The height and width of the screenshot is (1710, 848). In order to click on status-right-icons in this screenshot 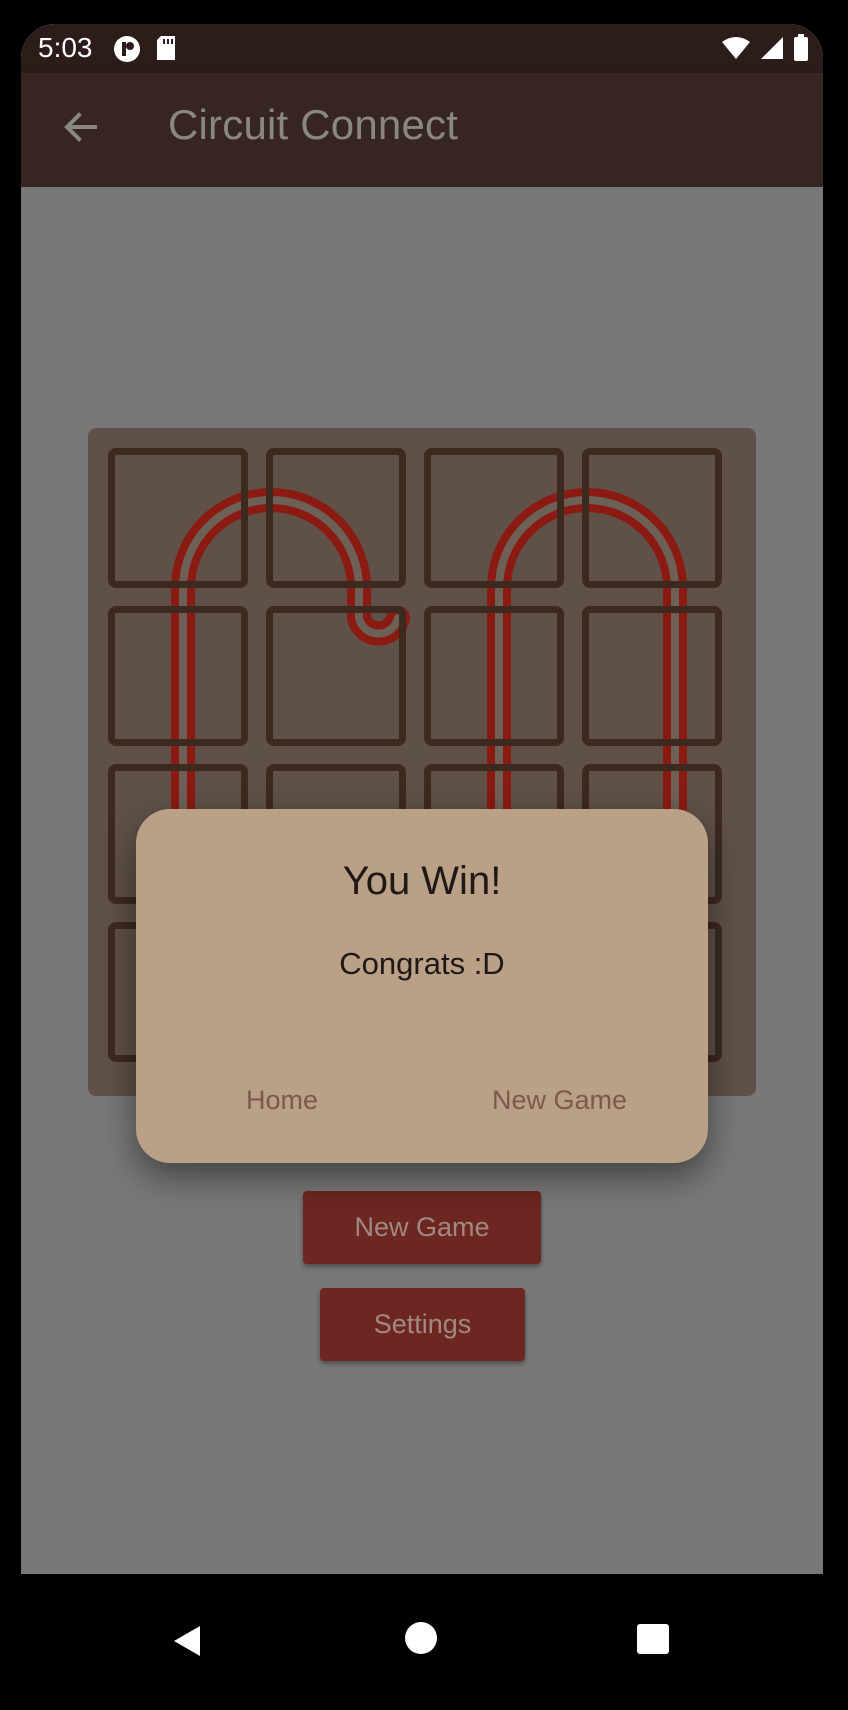, I will do `click(765, 50)`.